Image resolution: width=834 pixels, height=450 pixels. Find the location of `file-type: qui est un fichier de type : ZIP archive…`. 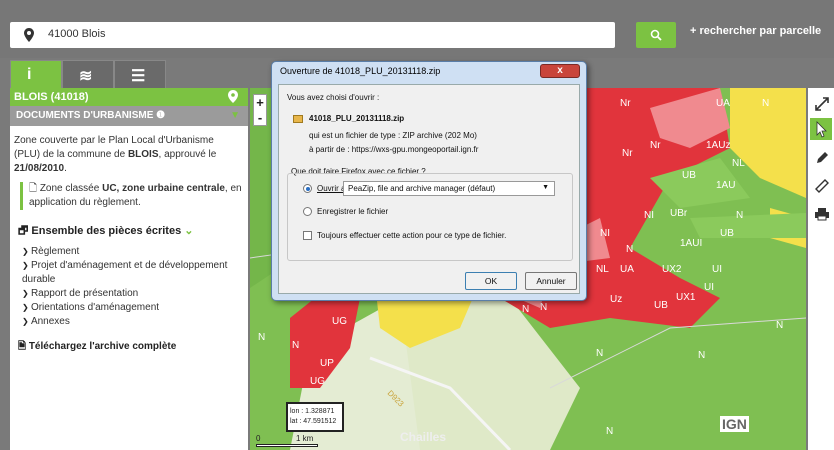

file-type: qui est un fichier de type : ZIP archive… is located at coordinates (393, 135).